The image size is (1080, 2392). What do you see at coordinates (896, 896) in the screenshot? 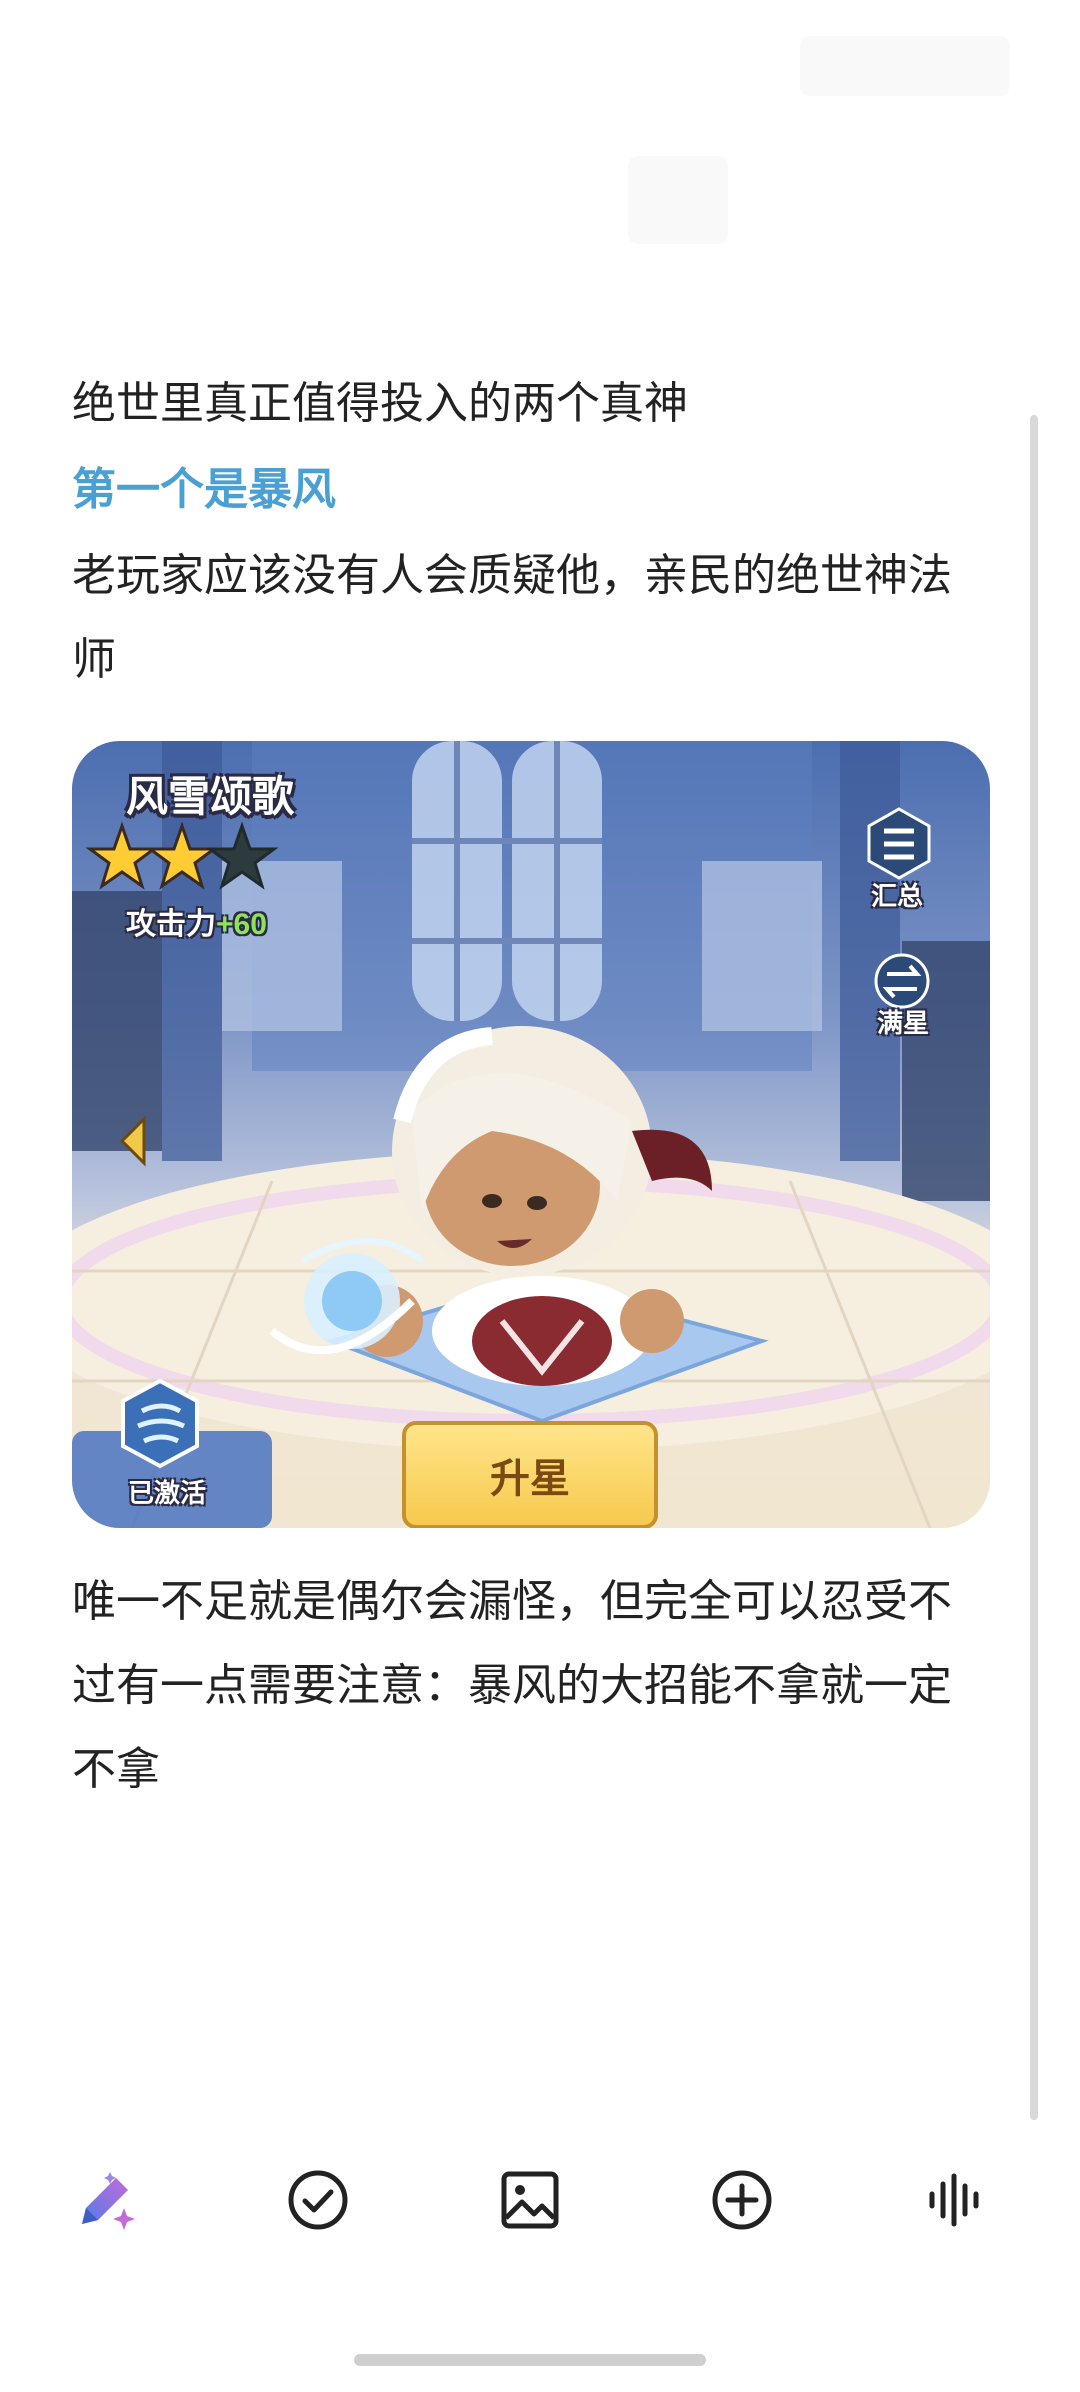
I see `summary-label: 汇总` at bounding box center [896, 896].